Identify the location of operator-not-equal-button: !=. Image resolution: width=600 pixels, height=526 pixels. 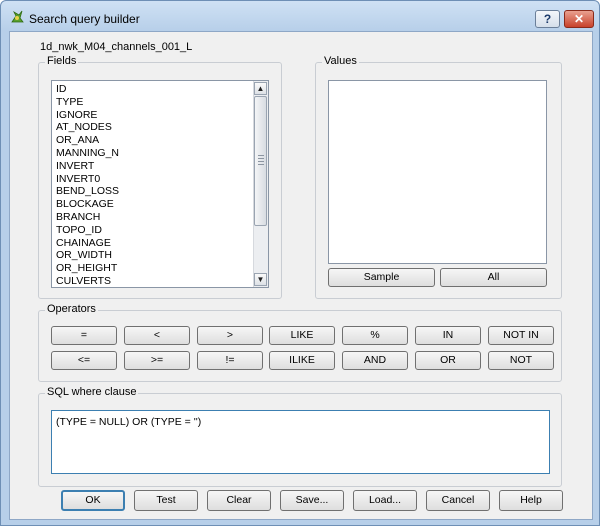
(230, 360).